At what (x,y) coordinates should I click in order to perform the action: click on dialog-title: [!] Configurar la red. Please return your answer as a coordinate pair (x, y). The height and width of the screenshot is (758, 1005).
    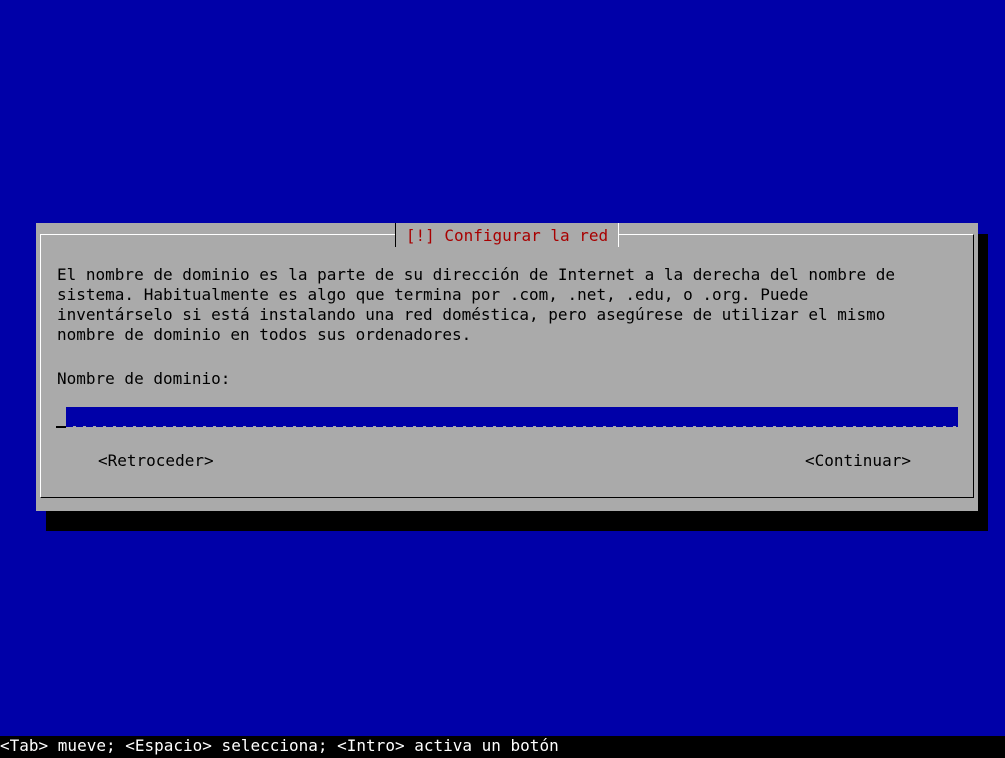
    Looking at the image, I should click on (507, 235).